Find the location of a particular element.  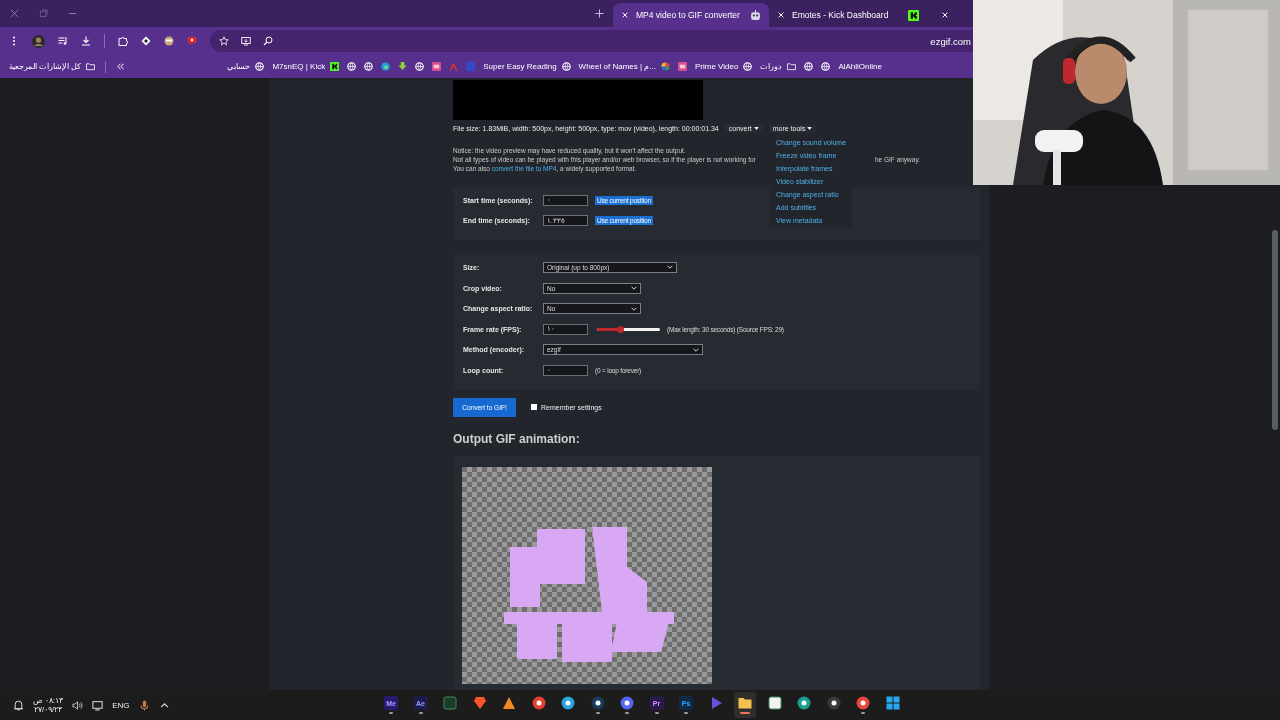

new-tab-icon is located at coordinates (599, 13).